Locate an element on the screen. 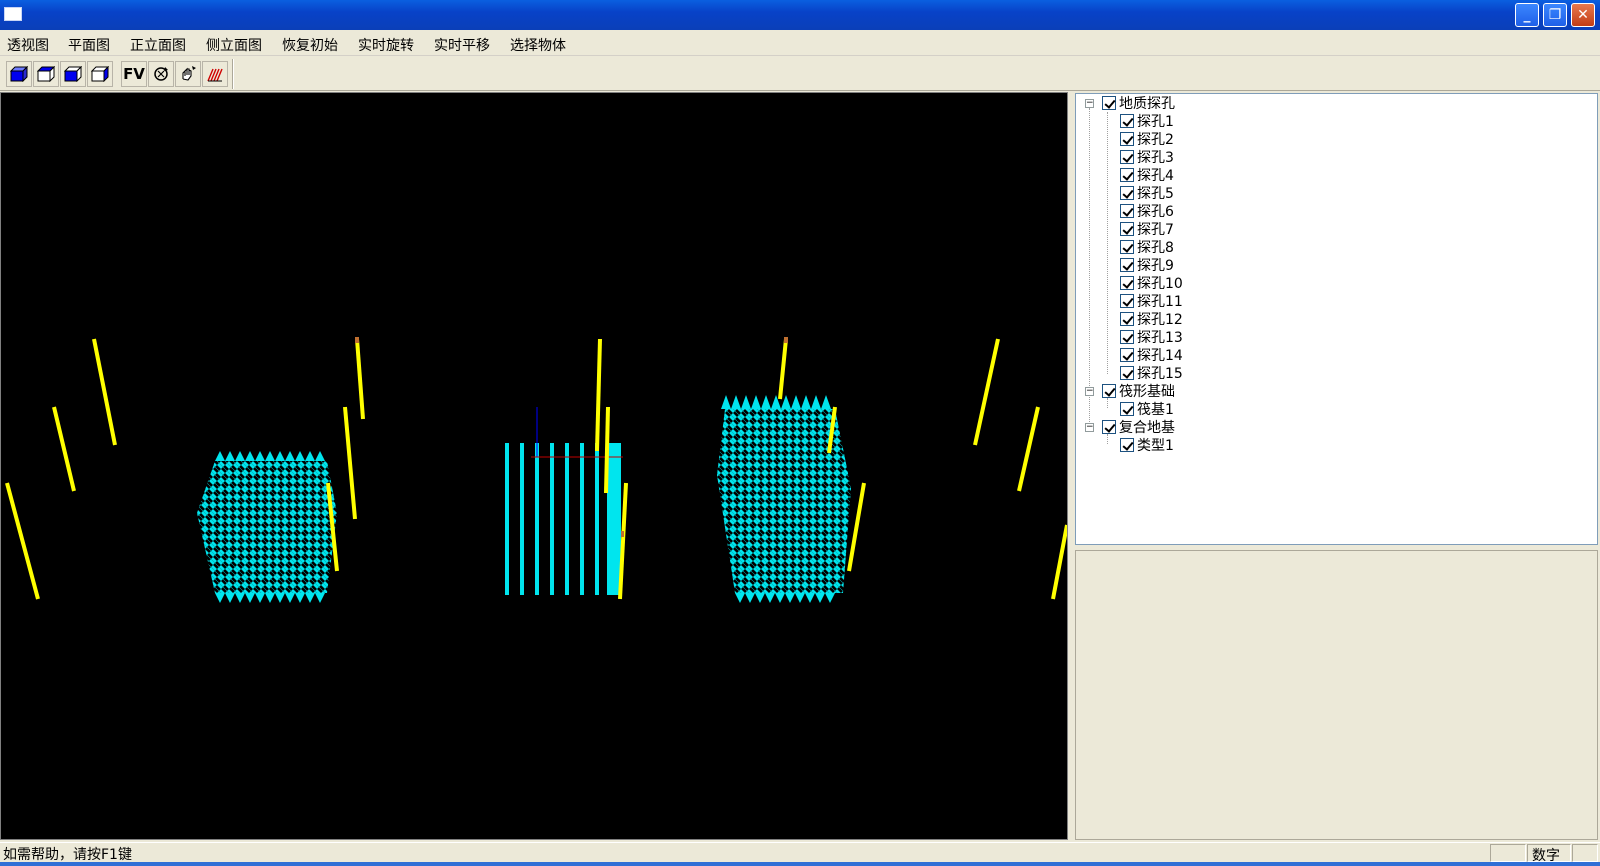 The image size is (1600, 866). fv-label: FV is located at coordinates (134, 74).